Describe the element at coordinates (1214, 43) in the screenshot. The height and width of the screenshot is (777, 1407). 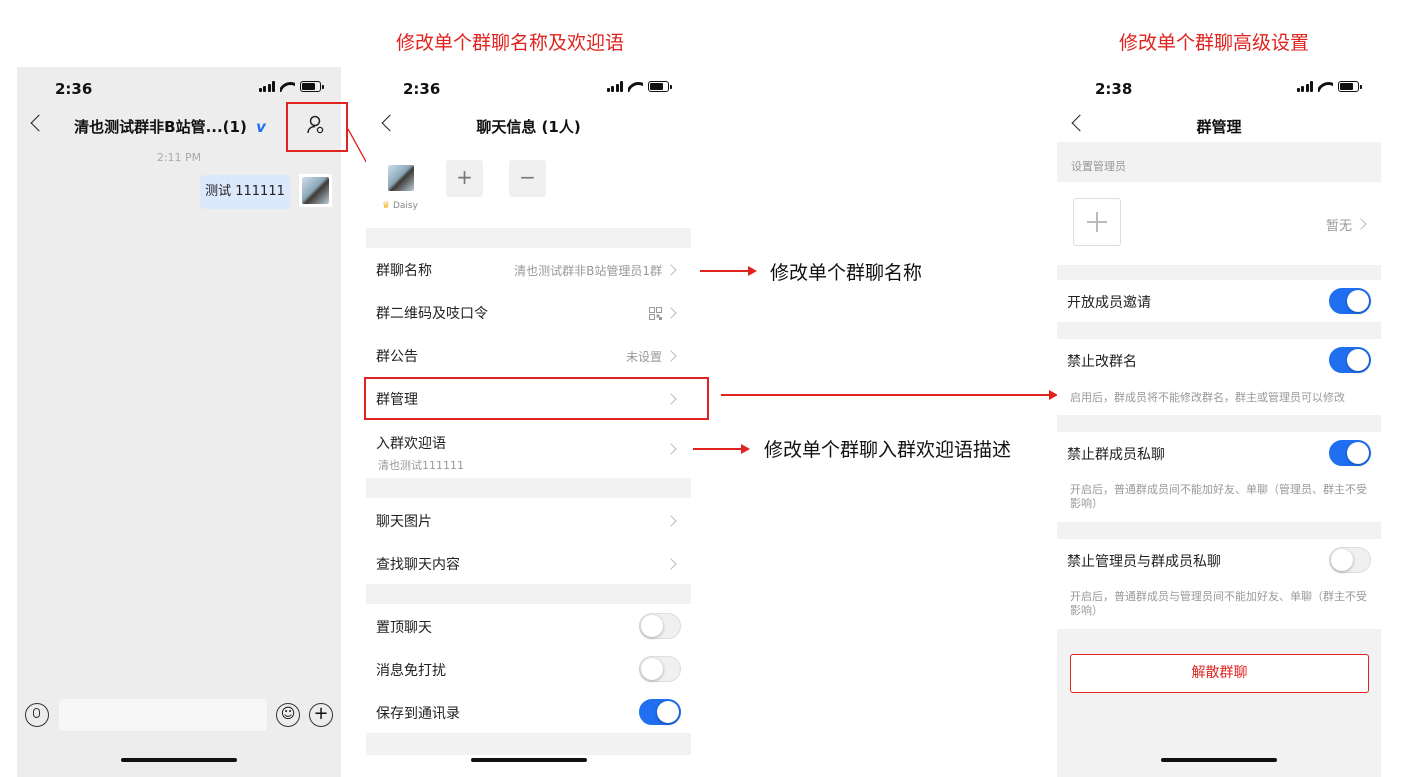
I see `heading-right: 修改单个群聊高级设置` at that location.